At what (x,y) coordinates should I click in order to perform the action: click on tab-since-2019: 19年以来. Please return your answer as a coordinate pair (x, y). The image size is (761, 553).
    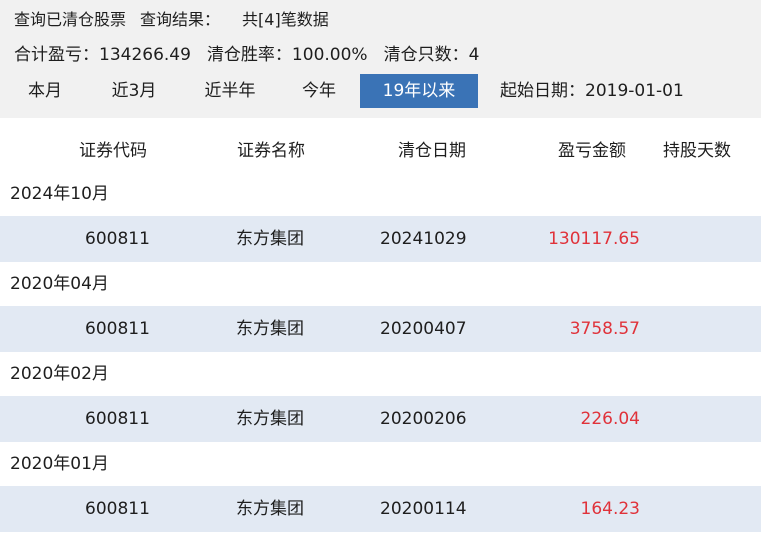
    Looking at the image, I should click on (419, 91).